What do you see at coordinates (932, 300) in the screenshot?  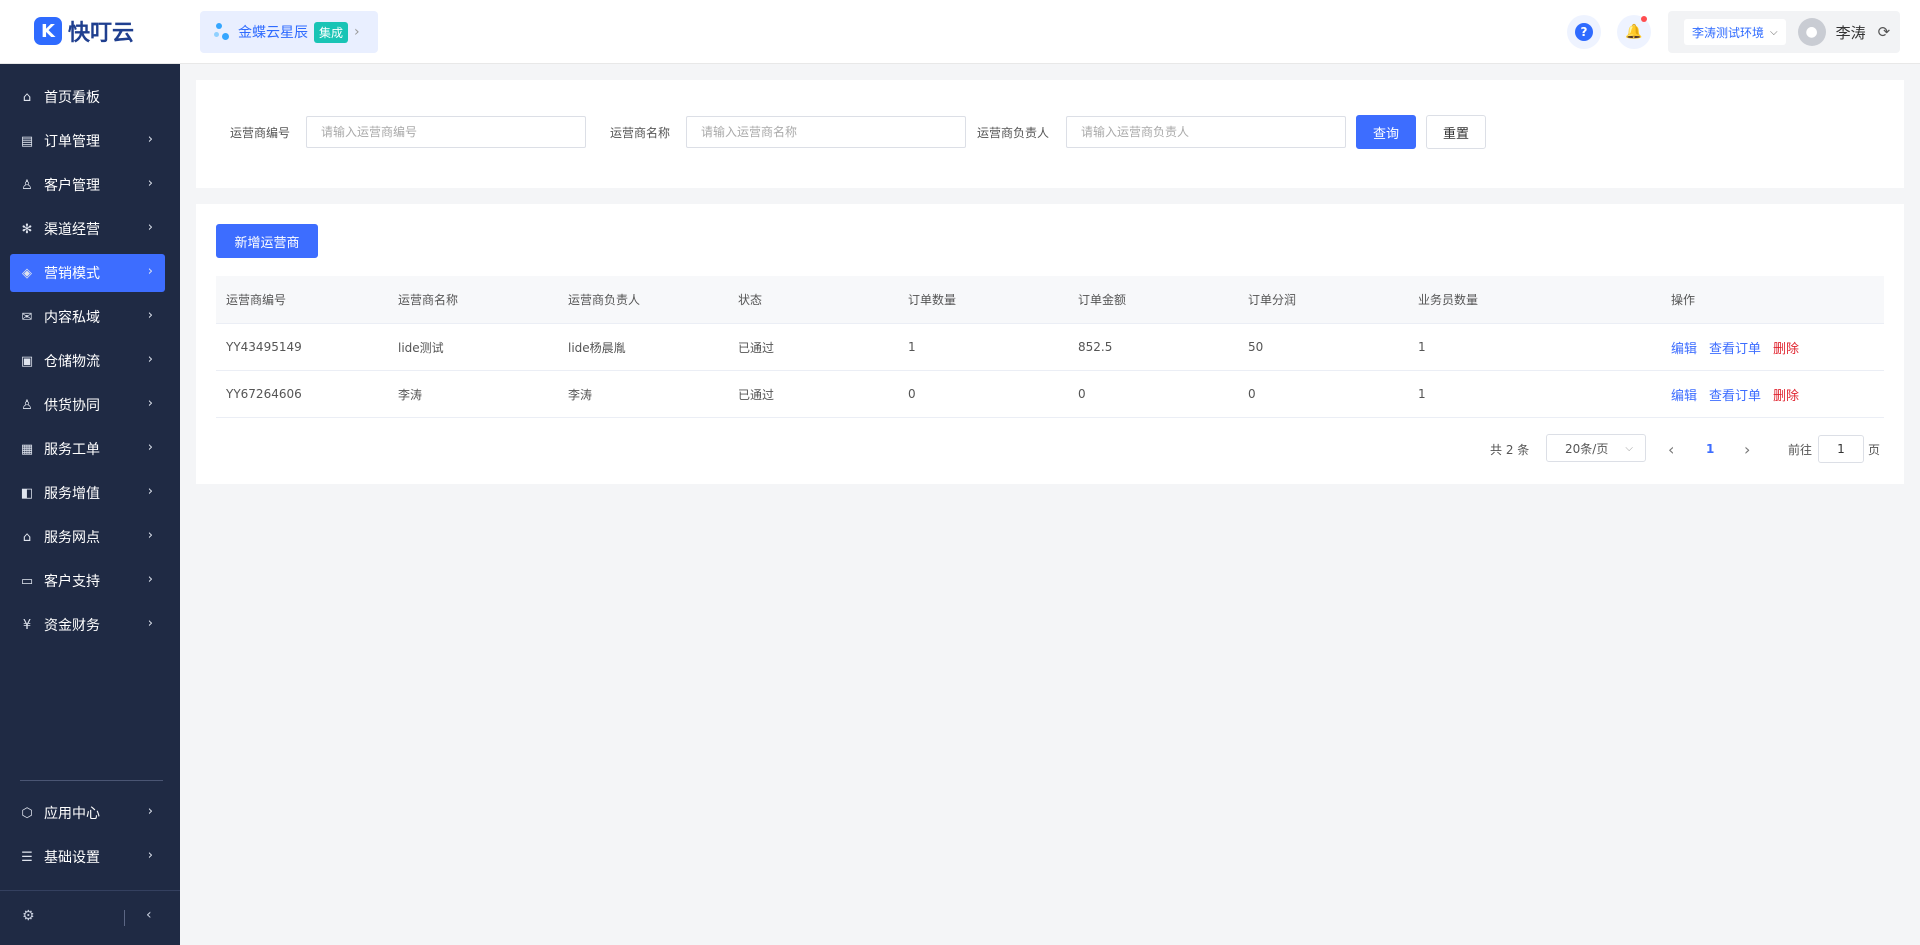 I see `column-header: 订单数量` at bounding box center [932, 300].